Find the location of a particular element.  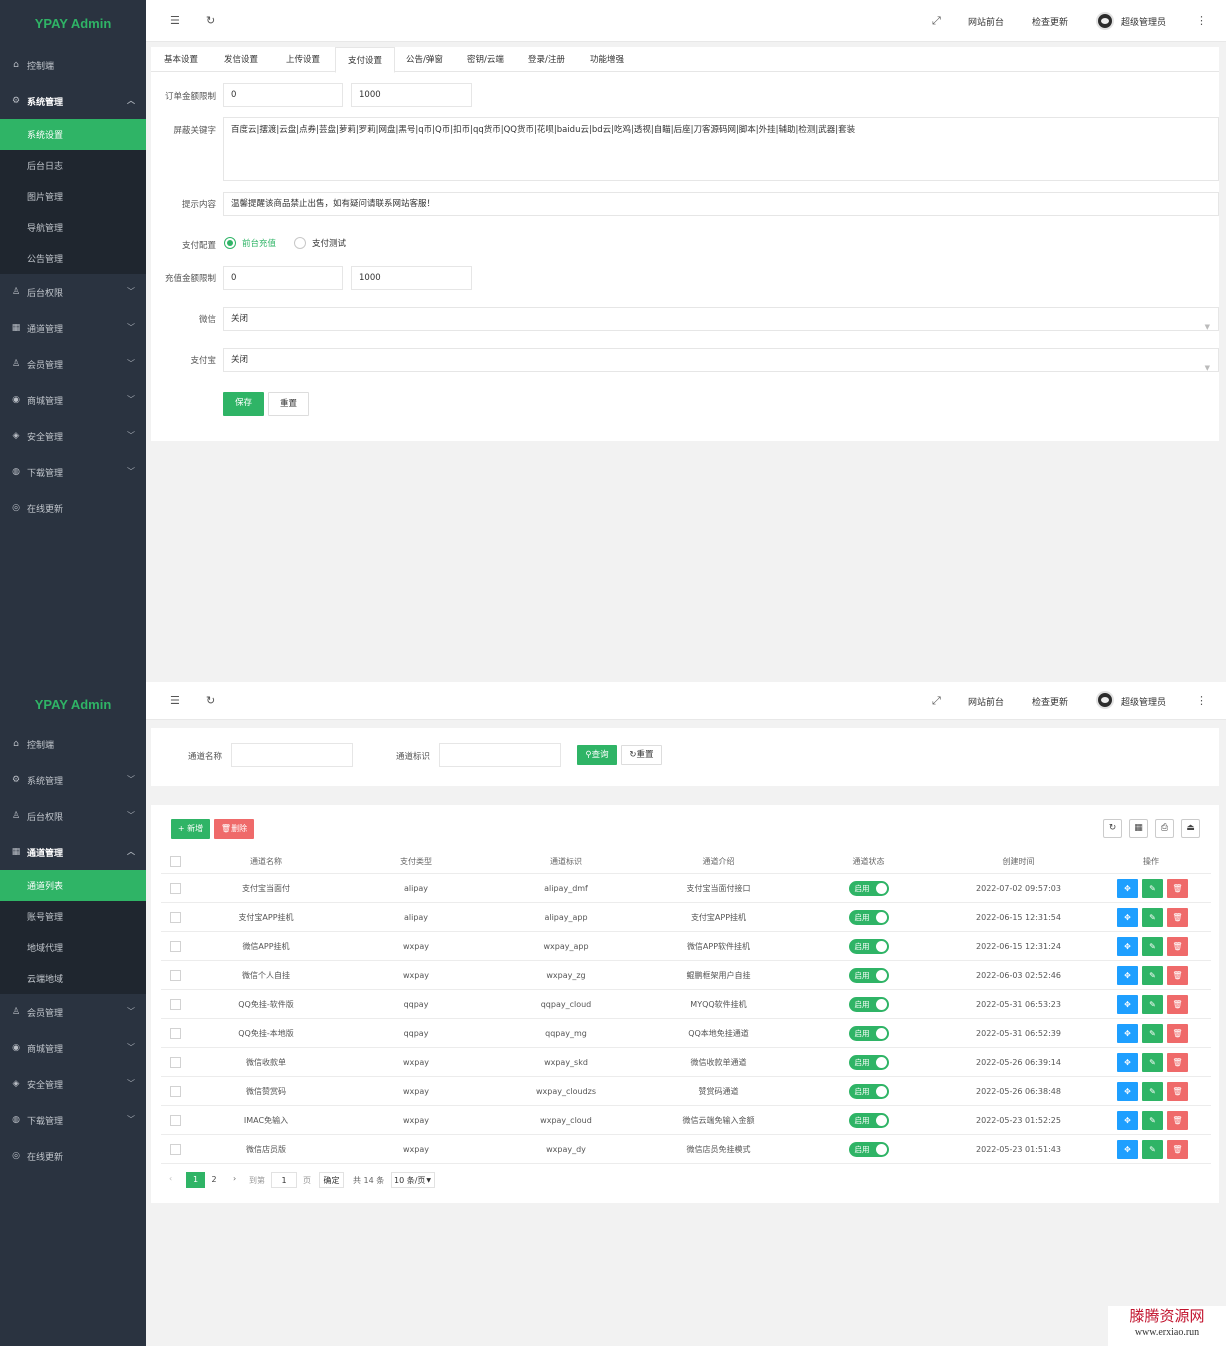

submenu-item: 图片管理 is located at coordinates (73, 196).